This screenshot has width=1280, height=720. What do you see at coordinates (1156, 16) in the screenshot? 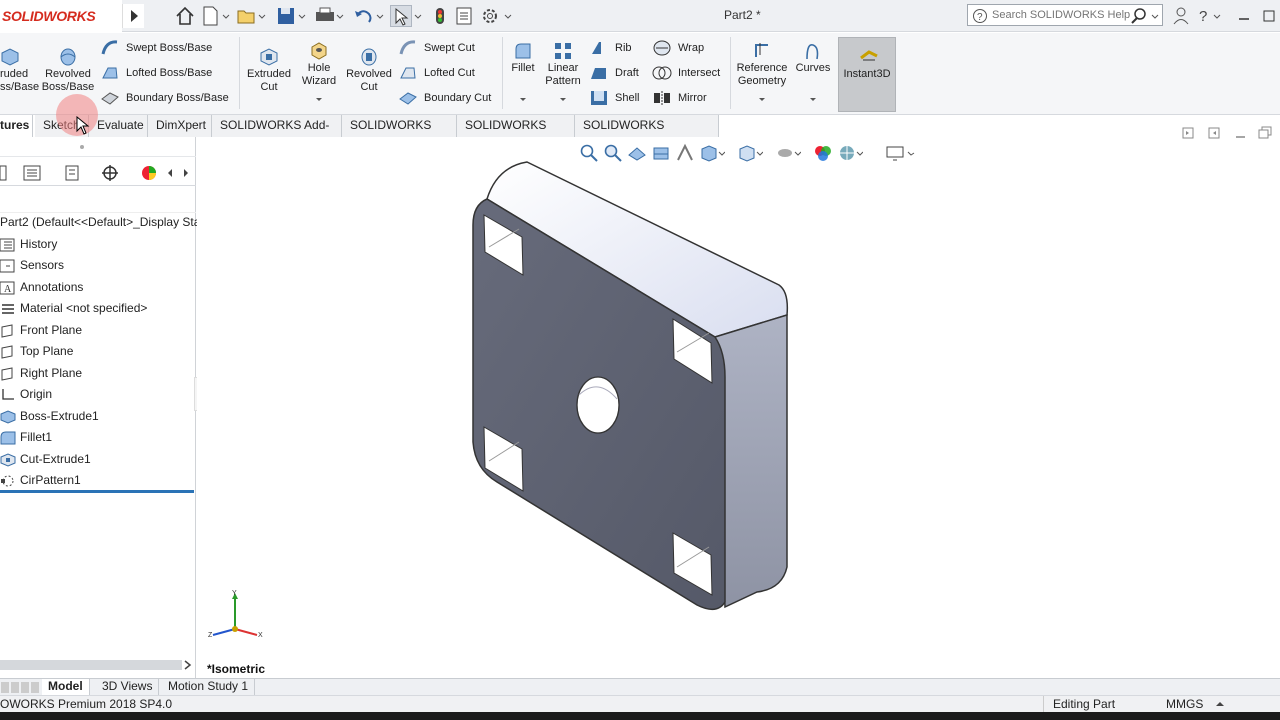
I see `search-dropdown-icon` at bounding box center [1156, 16].